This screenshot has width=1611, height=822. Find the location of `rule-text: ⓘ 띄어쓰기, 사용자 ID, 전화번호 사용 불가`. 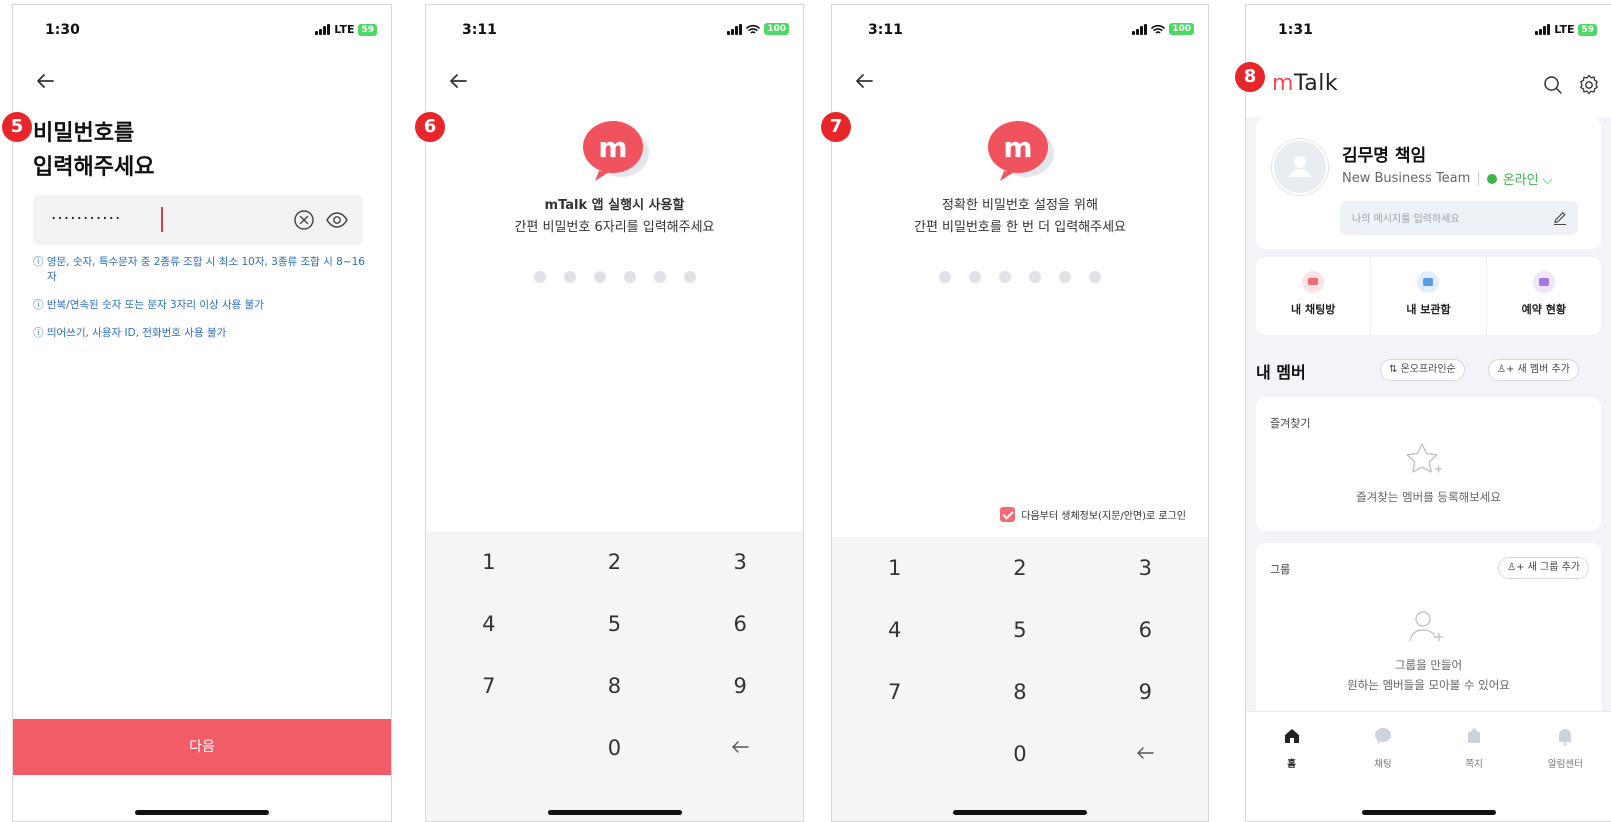

rule-text: ⓘ 띄어쓰기, 사용자 ID, 전화번호 사용 불가 is located at coordinates (130, 333).